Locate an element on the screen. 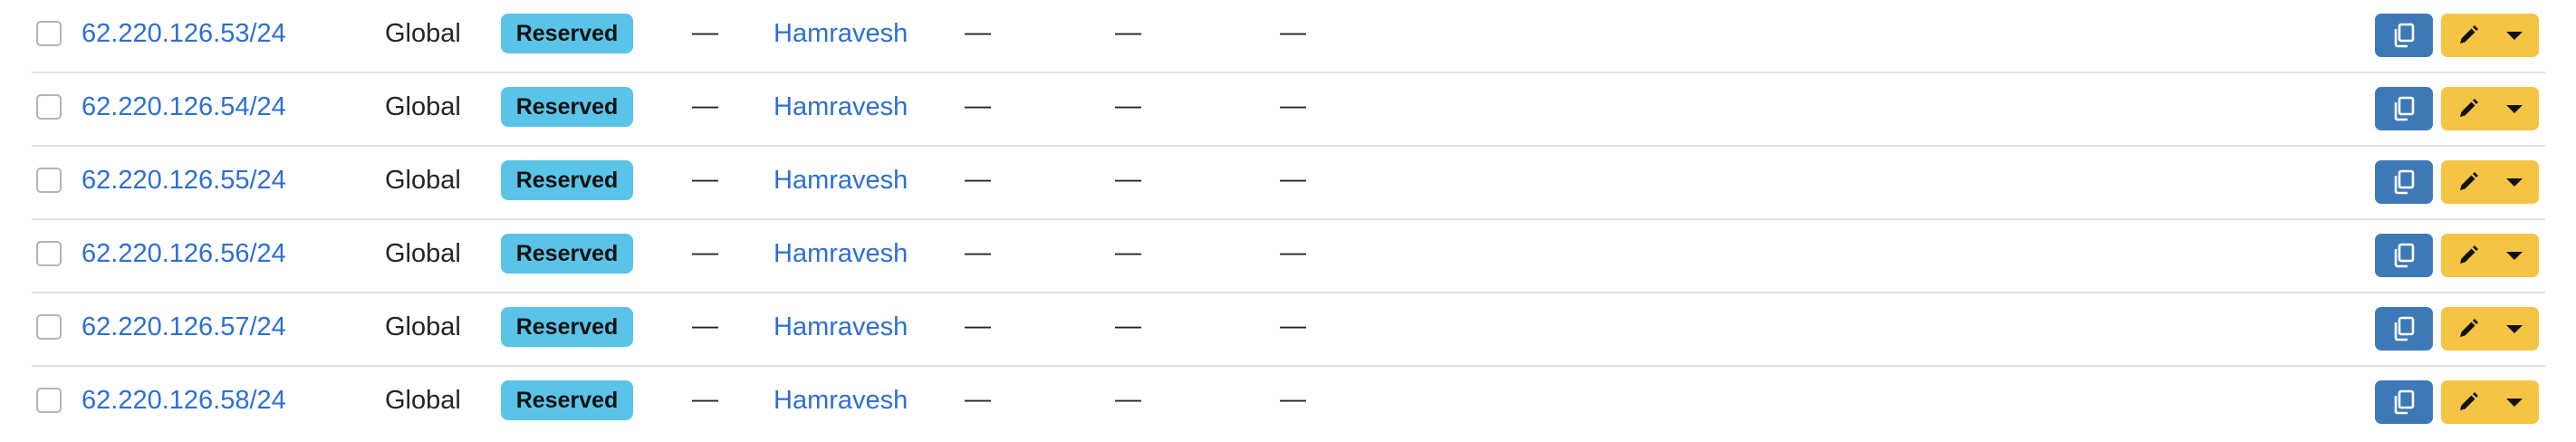 This screenshot has width=2576, height=442. ip-address-link: 62.220.126.58/24 is located at coordinates (184, 401).